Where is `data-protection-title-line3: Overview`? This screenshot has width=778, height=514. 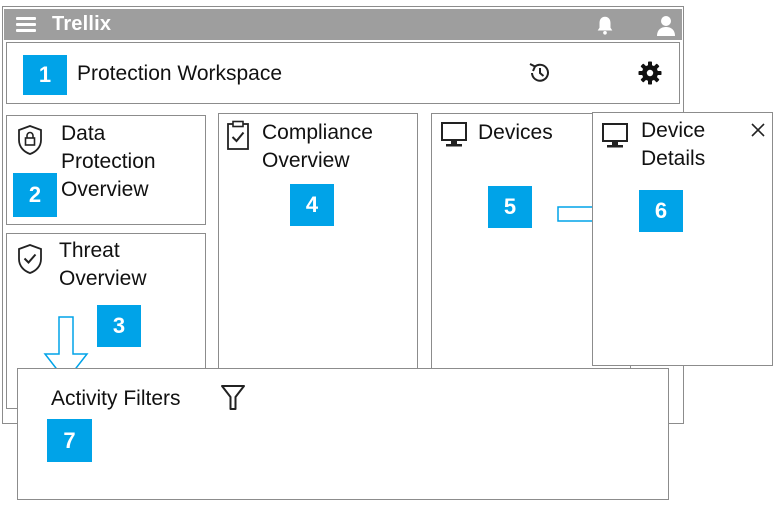
data-protection-title-line3: Overview is located at coordinates (105, 189).